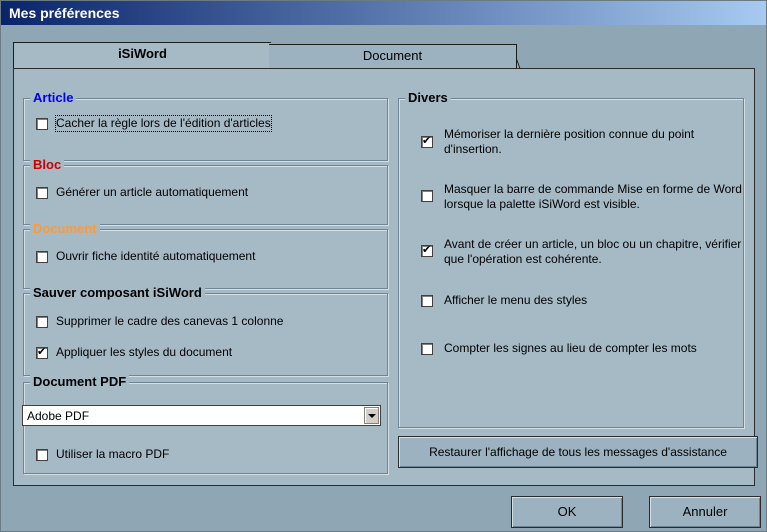  Describe the element at coordinates (427, 250) in the screenshot. I see `checkbox-verifier-operation` at that location.